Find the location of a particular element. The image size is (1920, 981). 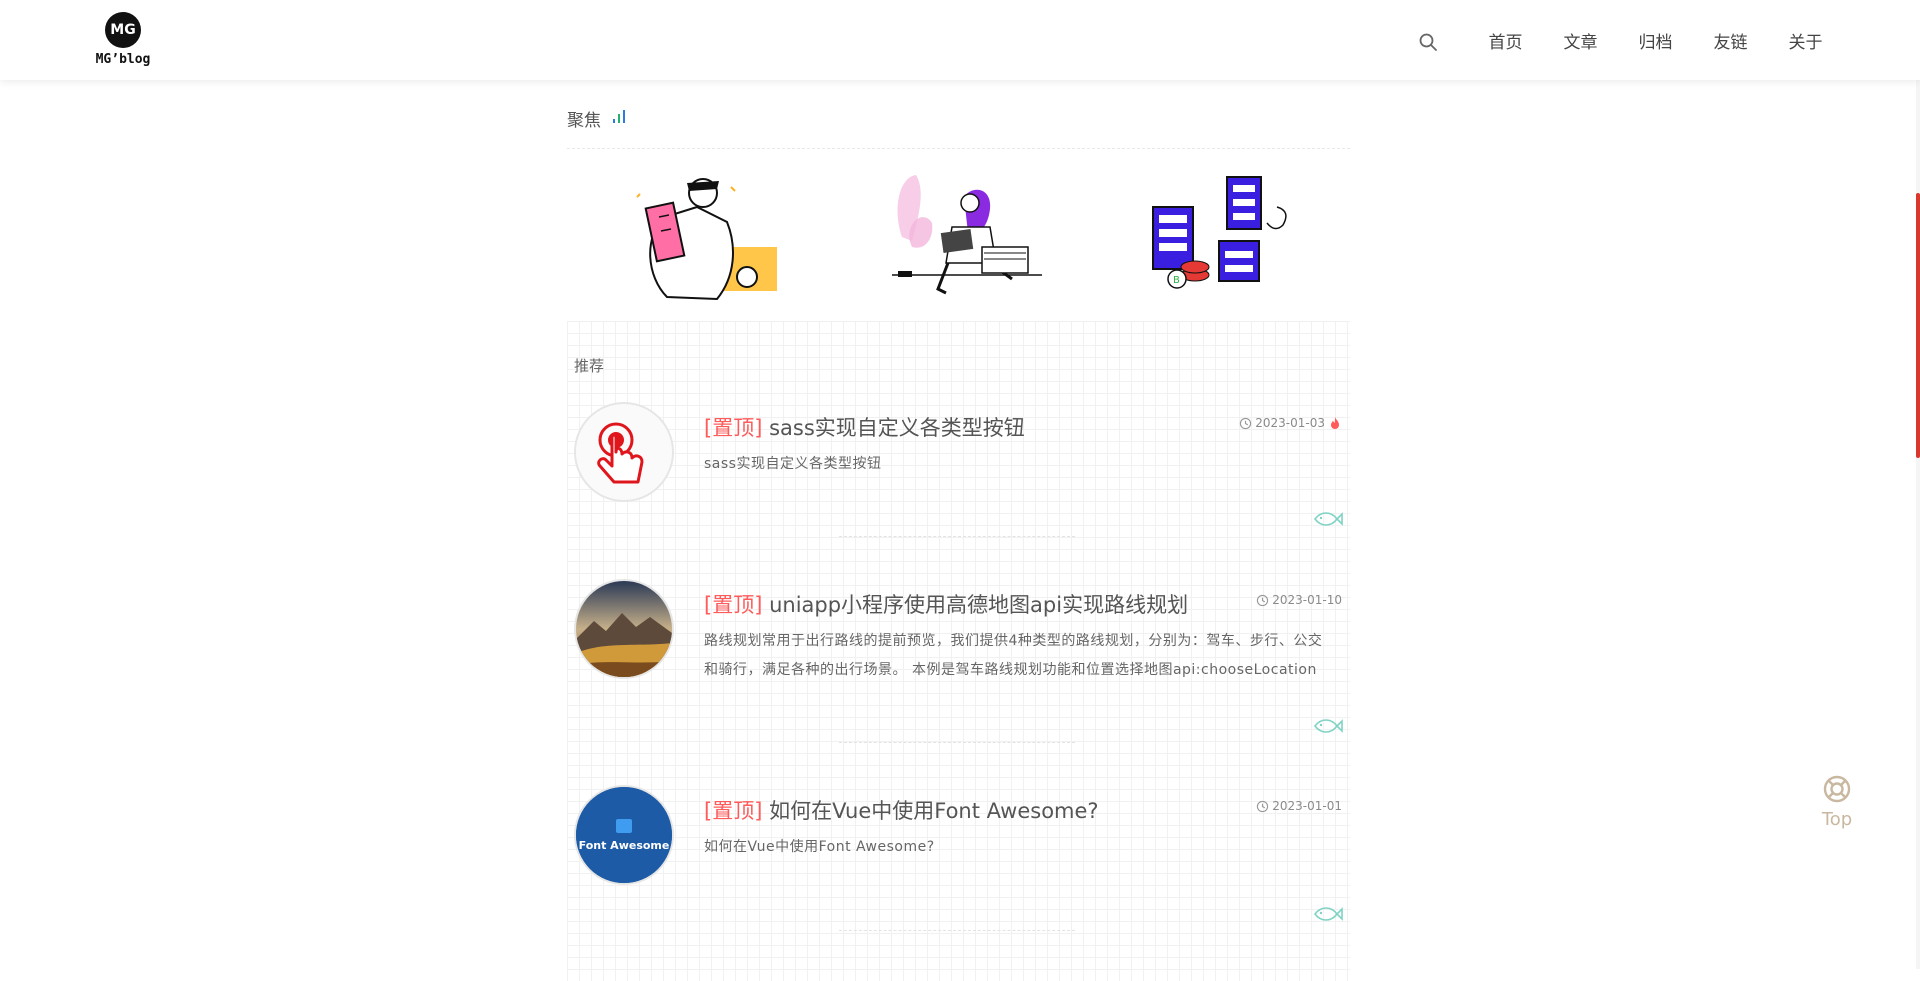

nav-links: 友链 is located at coordinates (1730, 40).